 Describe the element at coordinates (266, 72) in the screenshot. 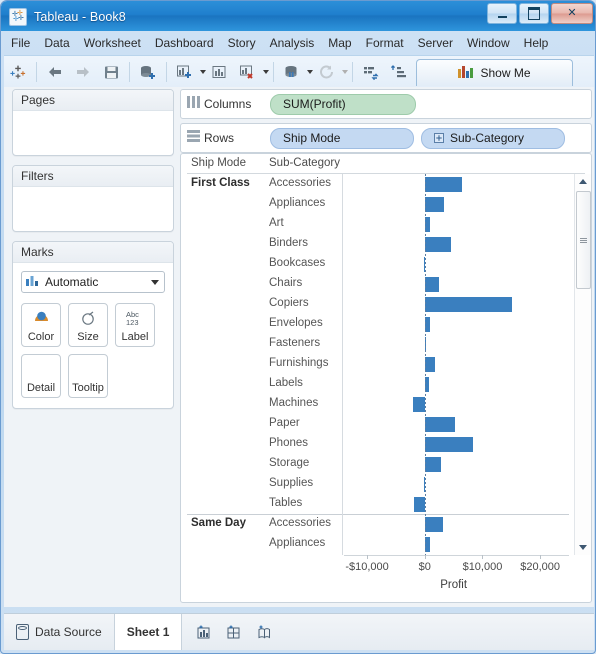

I see `clear-sheet-dropdown-icon` at that location.